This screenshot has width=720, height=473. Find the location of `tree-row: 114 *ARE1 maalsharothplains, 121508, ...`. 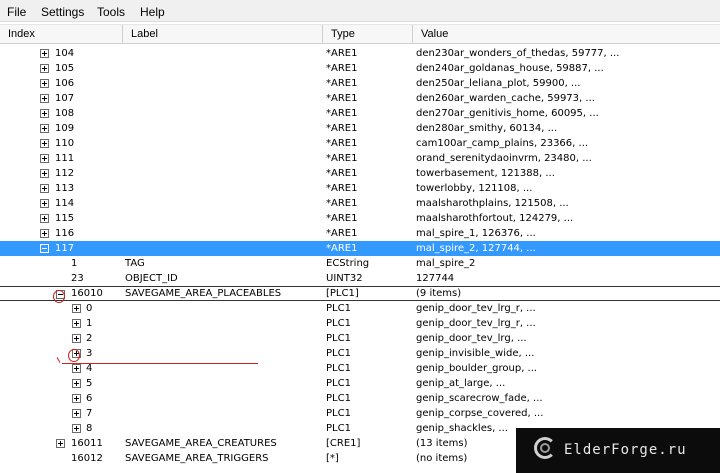

tree-row: 114 *ARE1 maalsharothplains, 121508, ... is located at coordinates (360, 203).